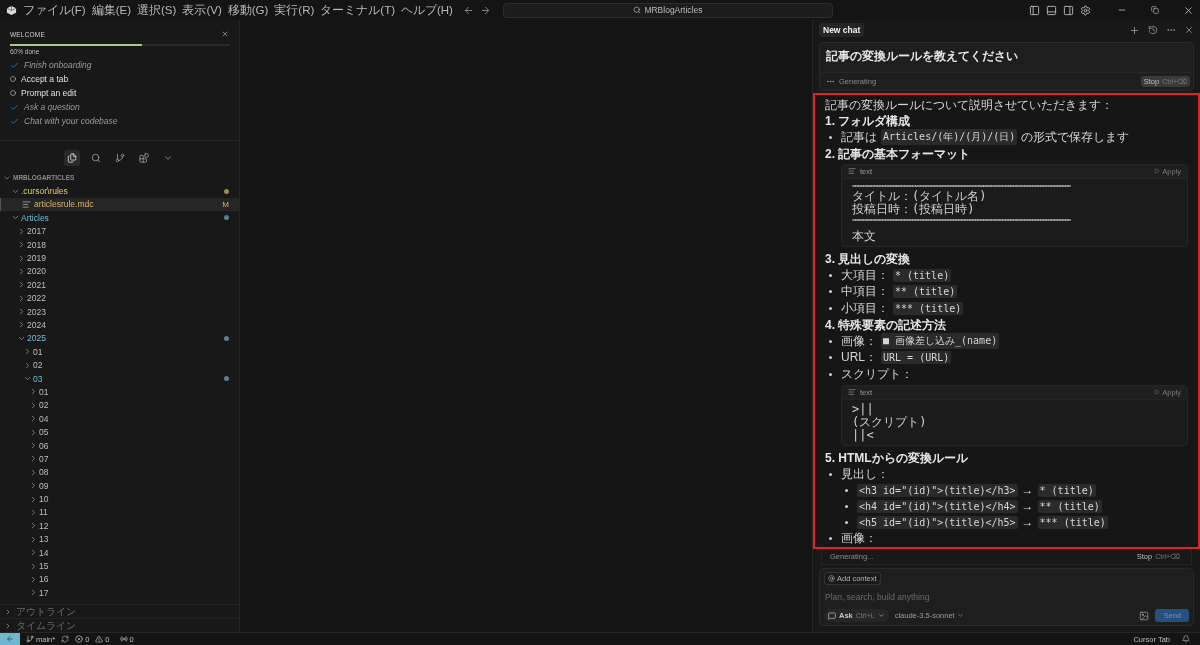 This screenshot has height=645, width=1200. Describe the element at coordinates (863, 435) in the screenshot. I see `code-line: ||<` at that location.